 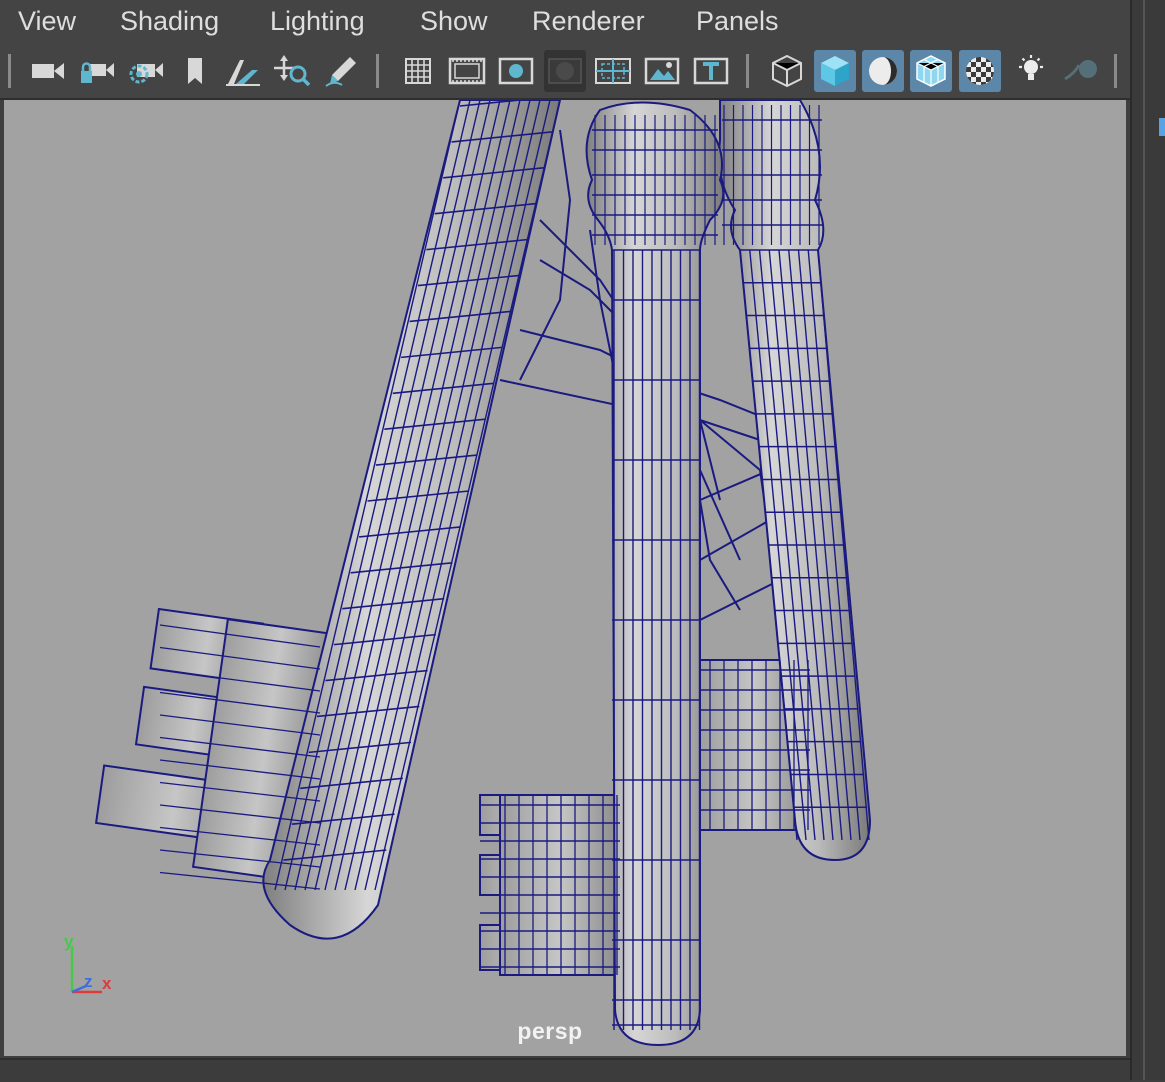 I want to click on left-shaft-edge, so click(x=417, y=495).